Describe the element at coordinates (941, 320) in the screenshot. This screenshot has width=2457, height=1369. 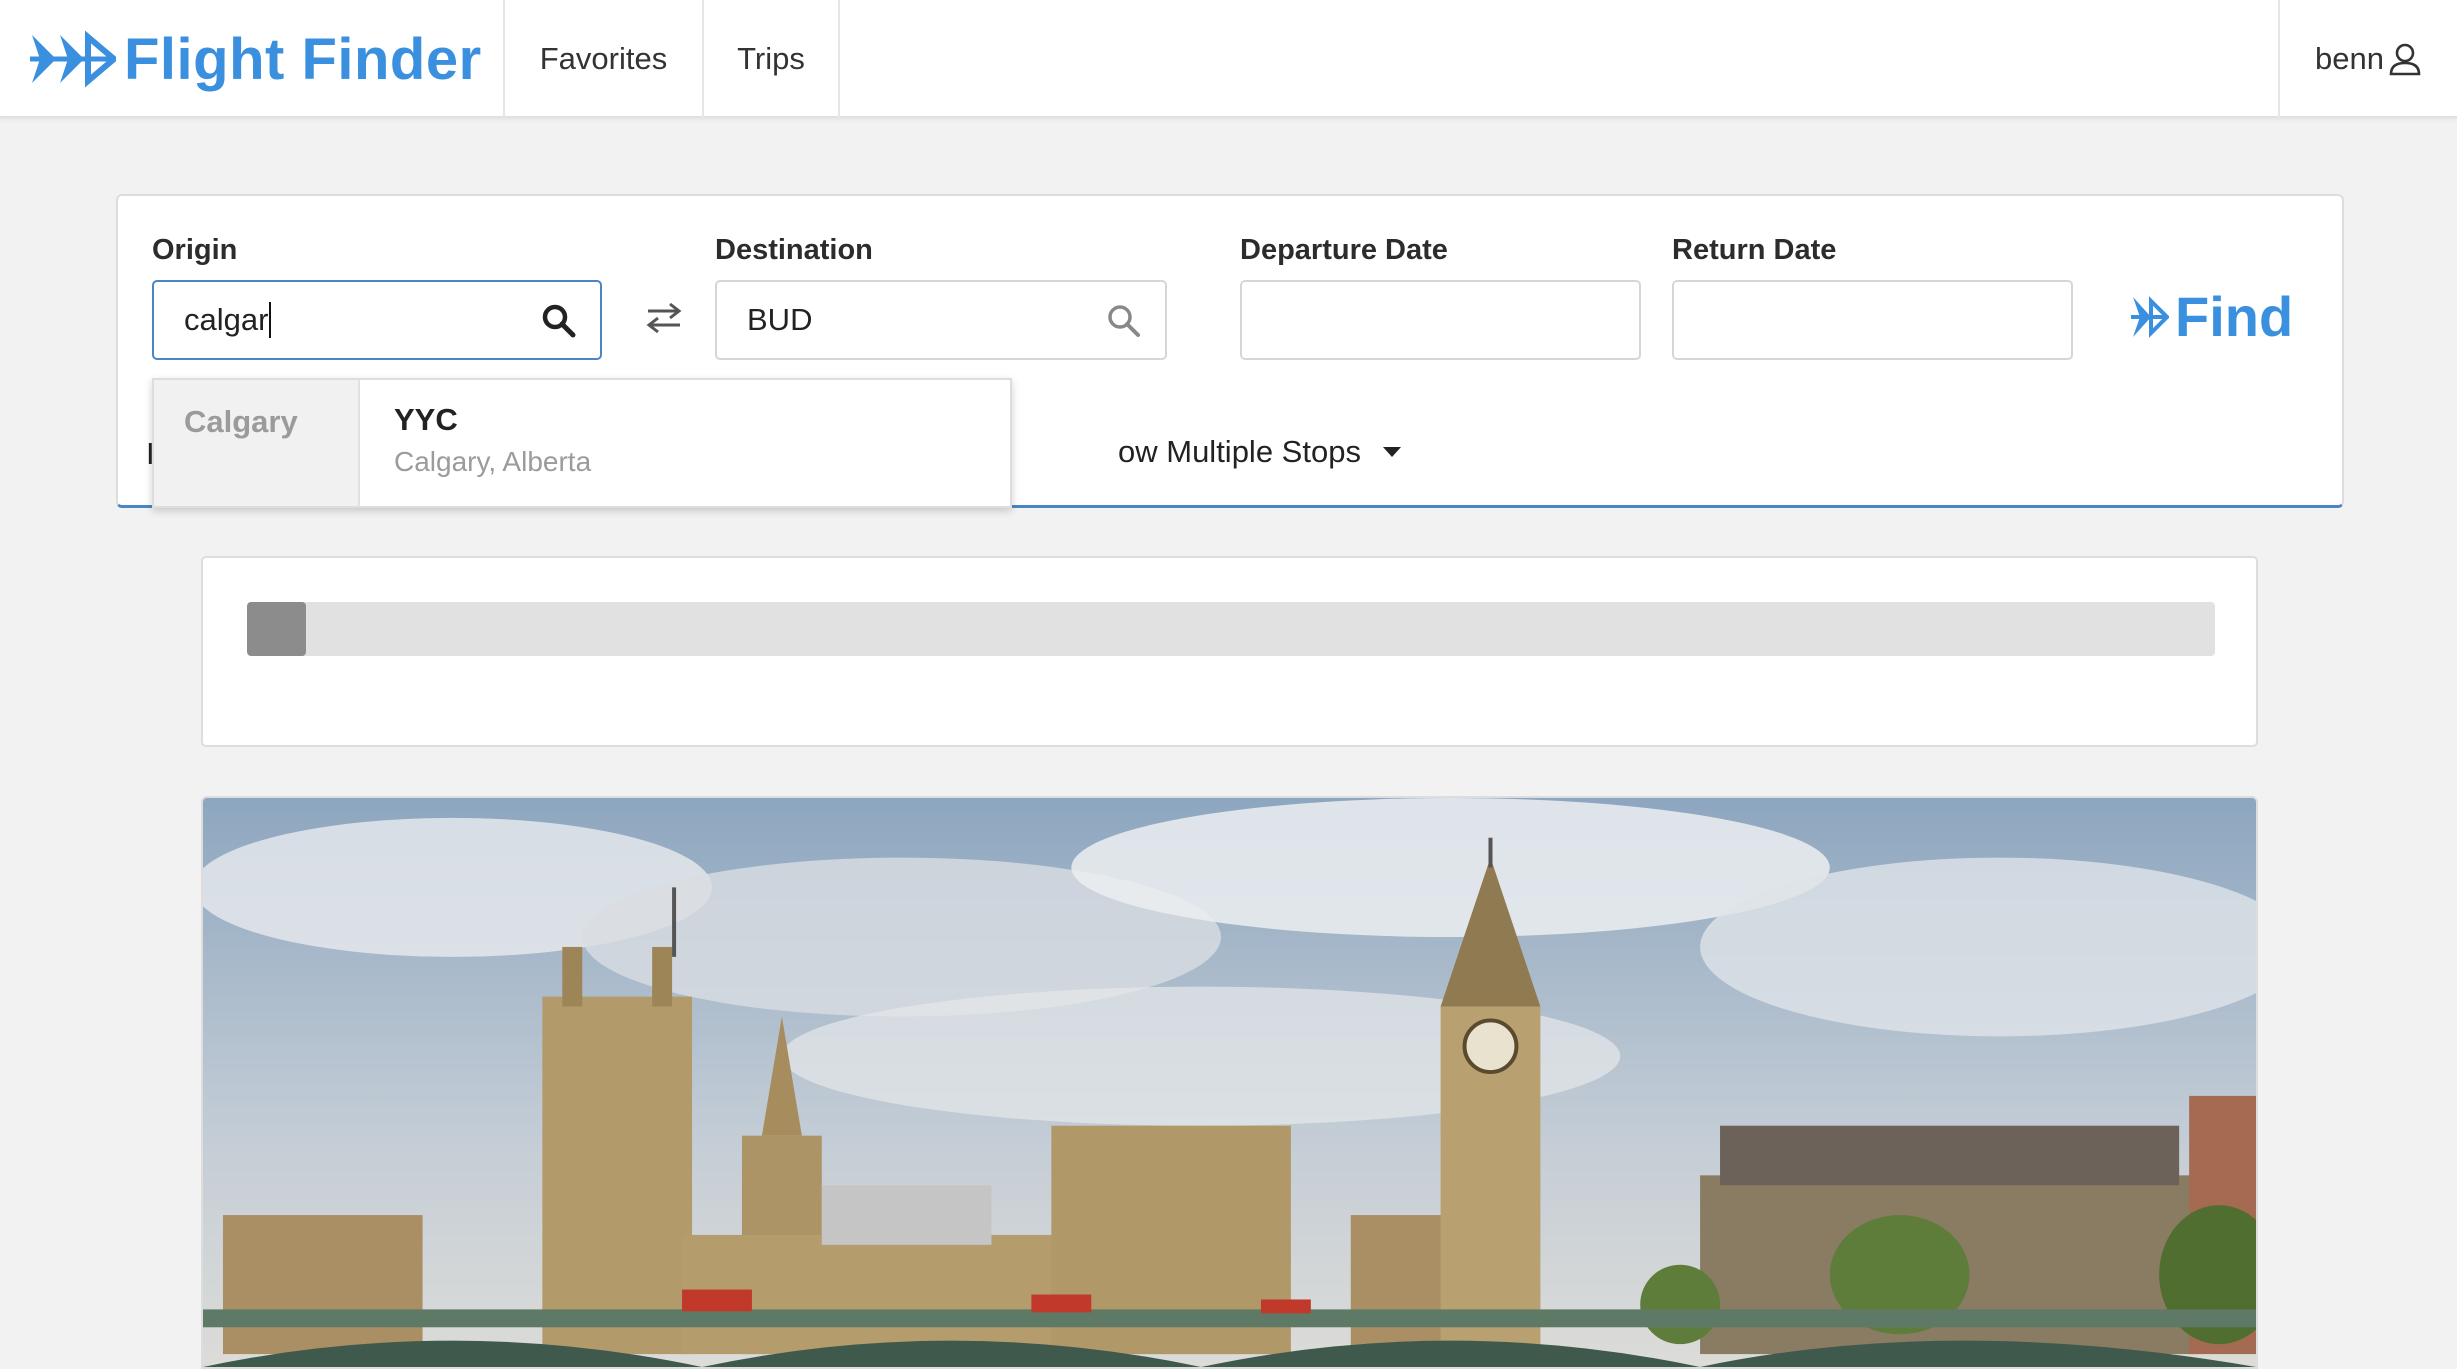
I see `destination-input: BUD` at that location.